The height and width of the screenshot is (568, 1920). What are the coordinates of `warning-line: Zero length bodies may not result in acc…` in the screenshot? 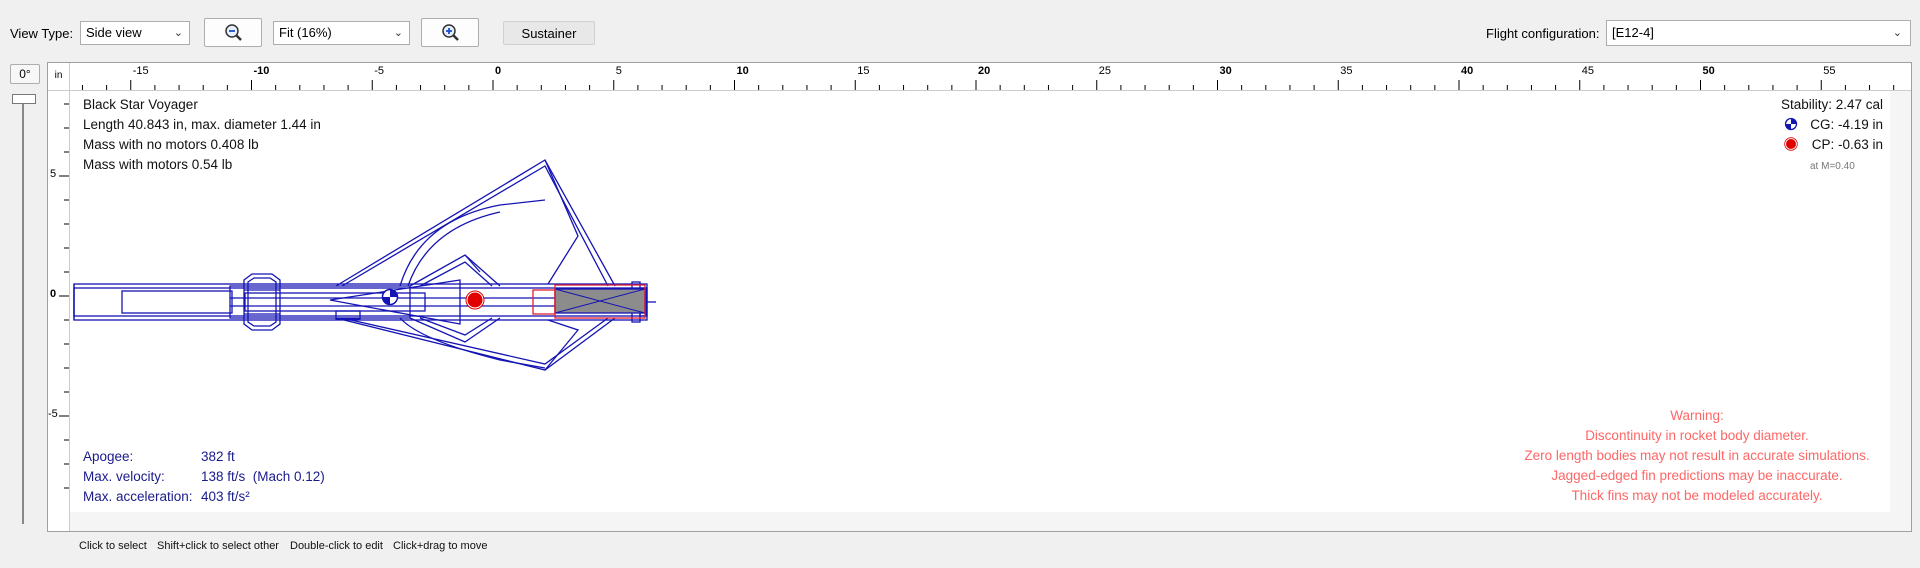 It's located at (1697, 455).